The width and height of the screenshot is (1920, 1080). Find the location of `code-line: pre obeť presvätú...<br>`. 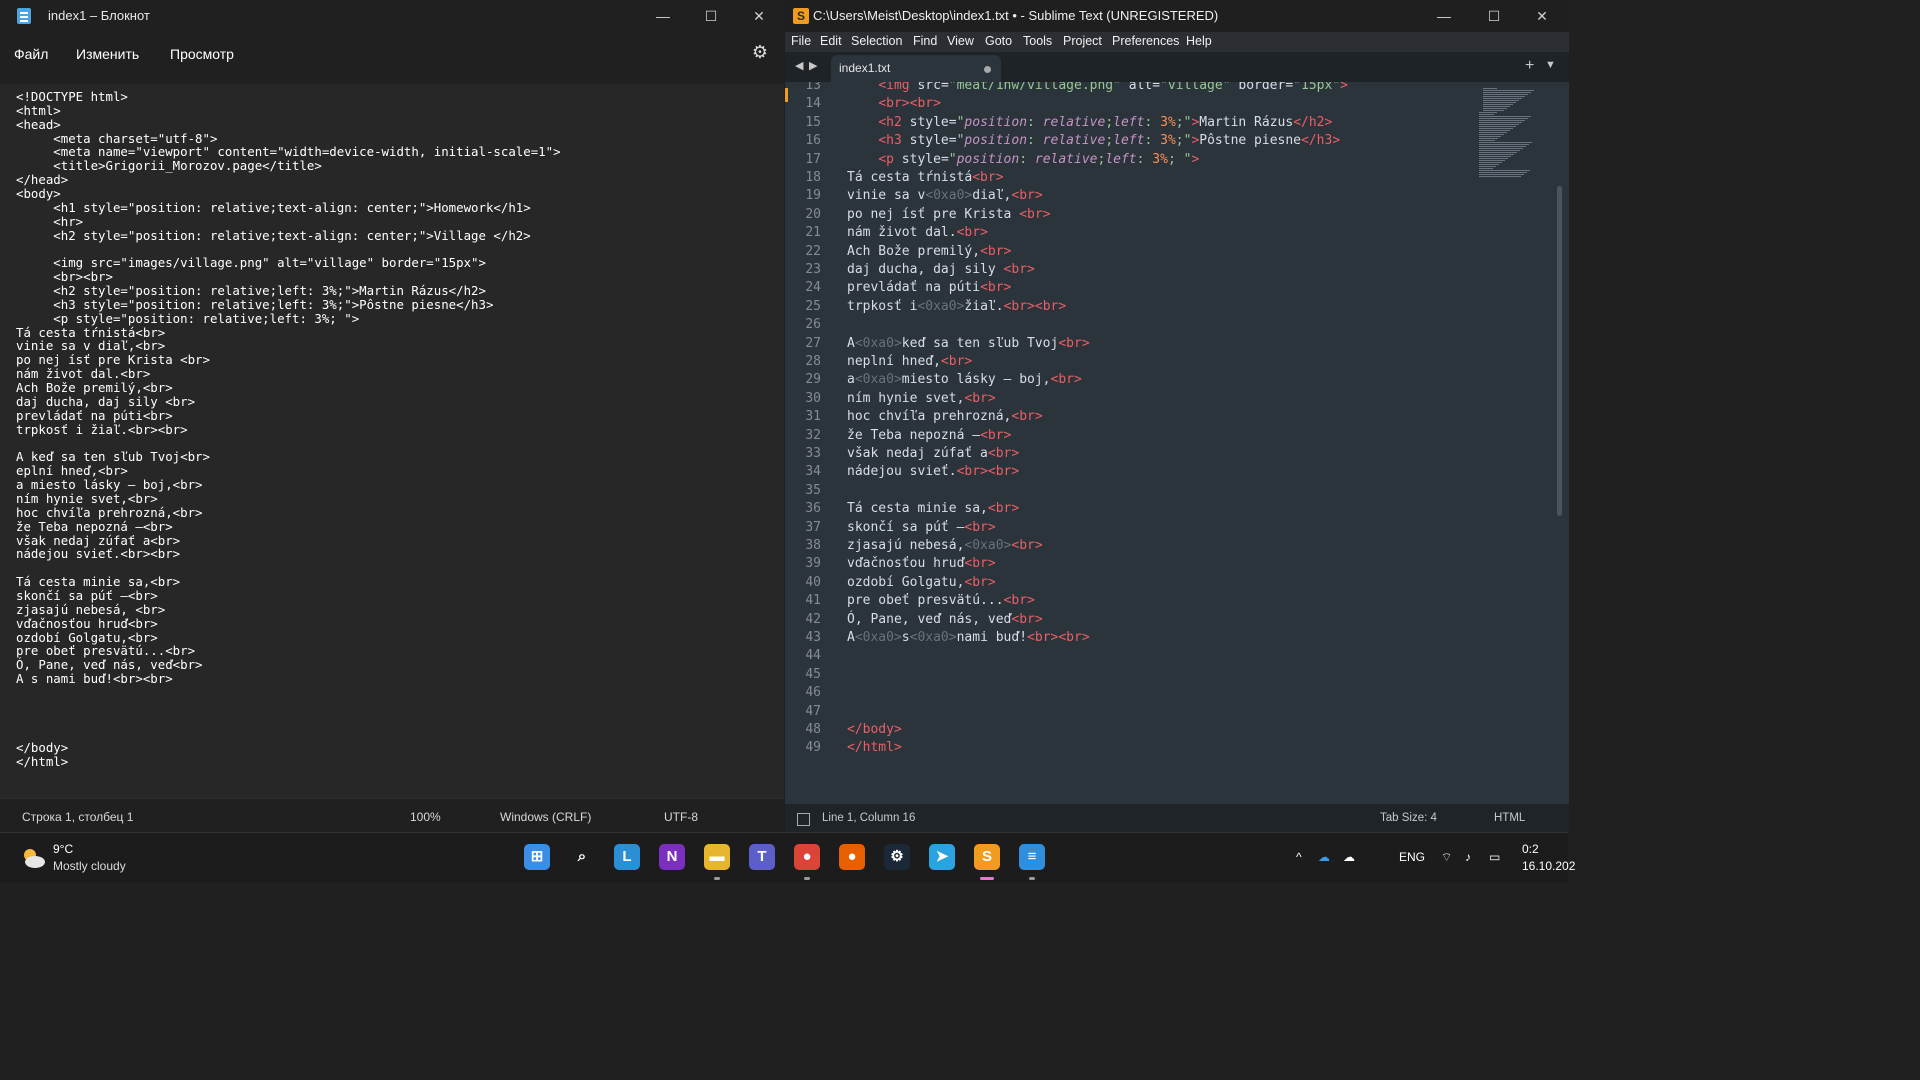

code-line: pre obeť presvätú...<br> is located at coordinates (941, 600).